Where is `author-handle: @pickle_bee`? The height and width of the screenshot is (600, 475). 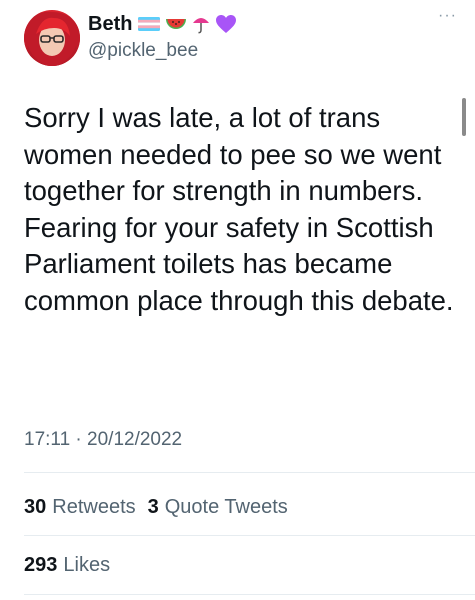
author-handle: @pickle_bee is located at coordinates (143, 51).